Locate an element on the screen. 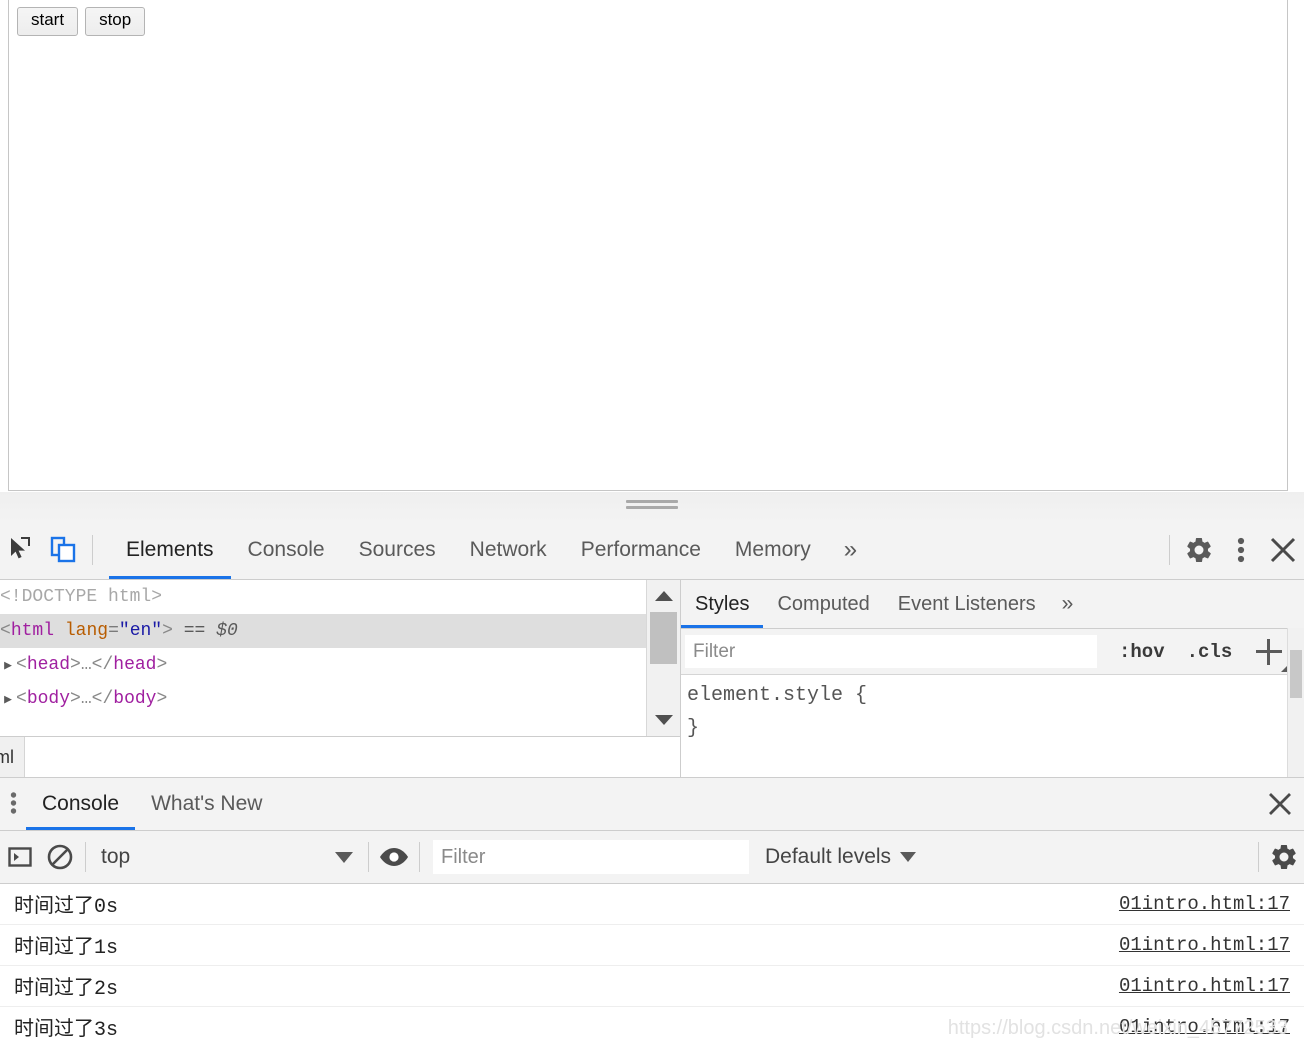 The width and height of the screenshot is (1304, 1042). console-message-text: 时间过了3s is located at coordinates (66, 1030).